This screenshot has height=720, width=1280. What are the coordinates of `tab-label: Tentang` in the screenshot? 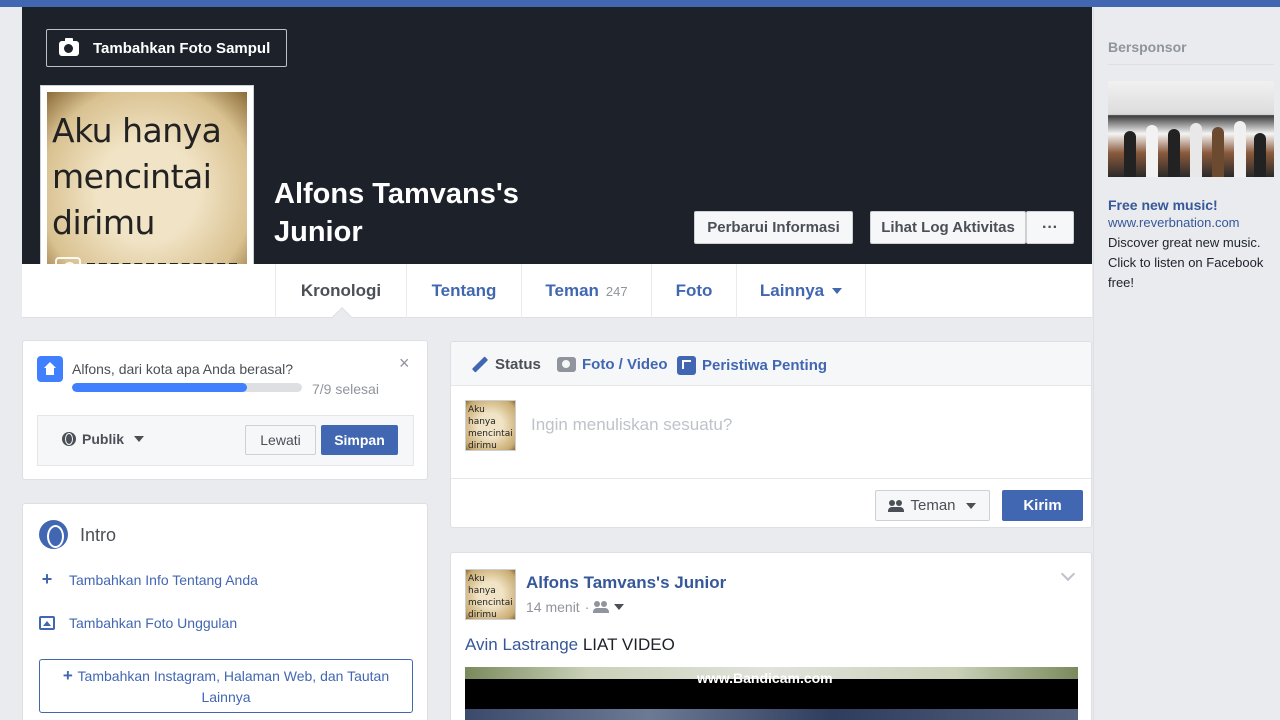 It's located at (464, 290).